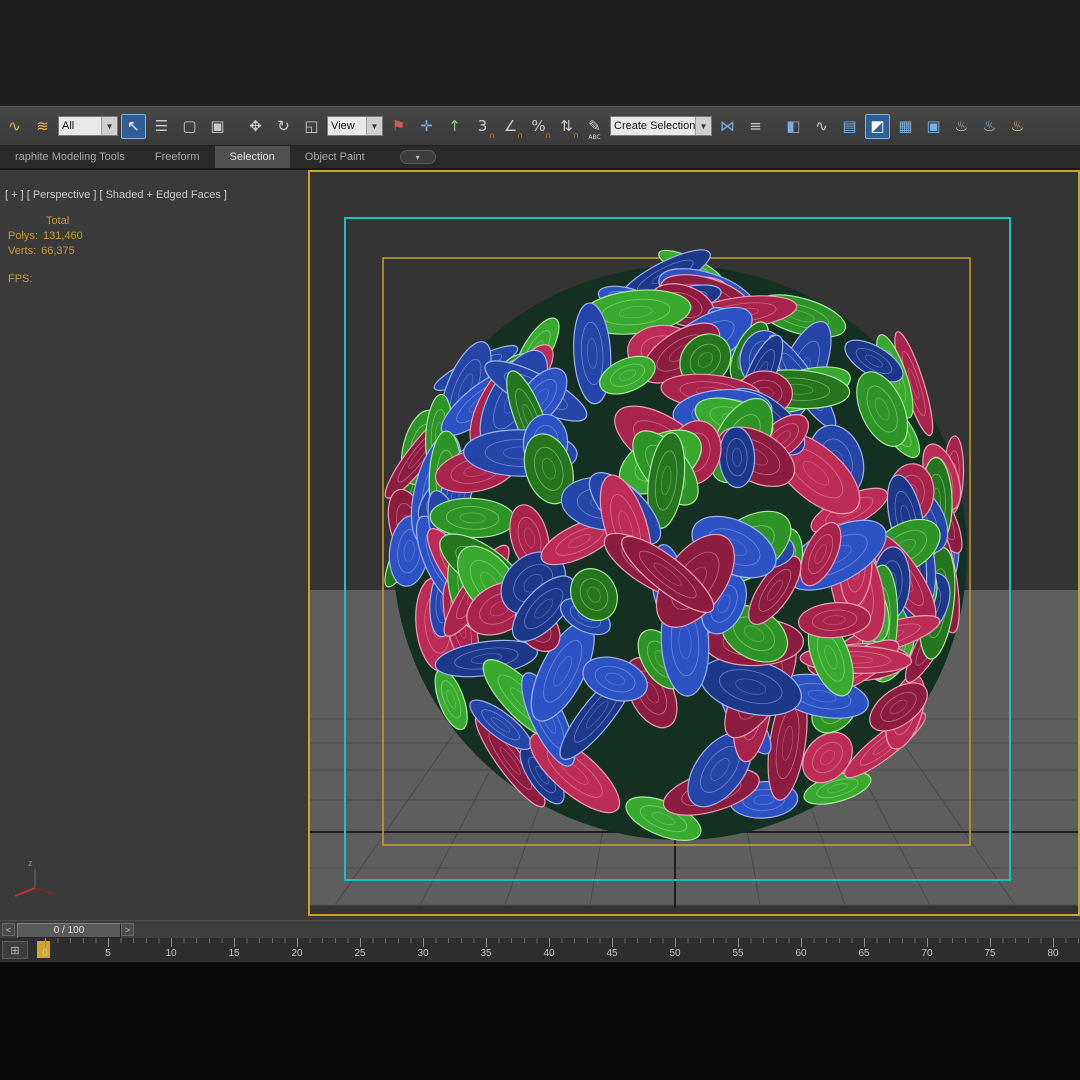 The height and width of the screenshot is (1080, 1080). Describe the element at coordinates (594, 137) in the screenshot. I see `keyboard-override-icon-sublabel: ABC` at that location.